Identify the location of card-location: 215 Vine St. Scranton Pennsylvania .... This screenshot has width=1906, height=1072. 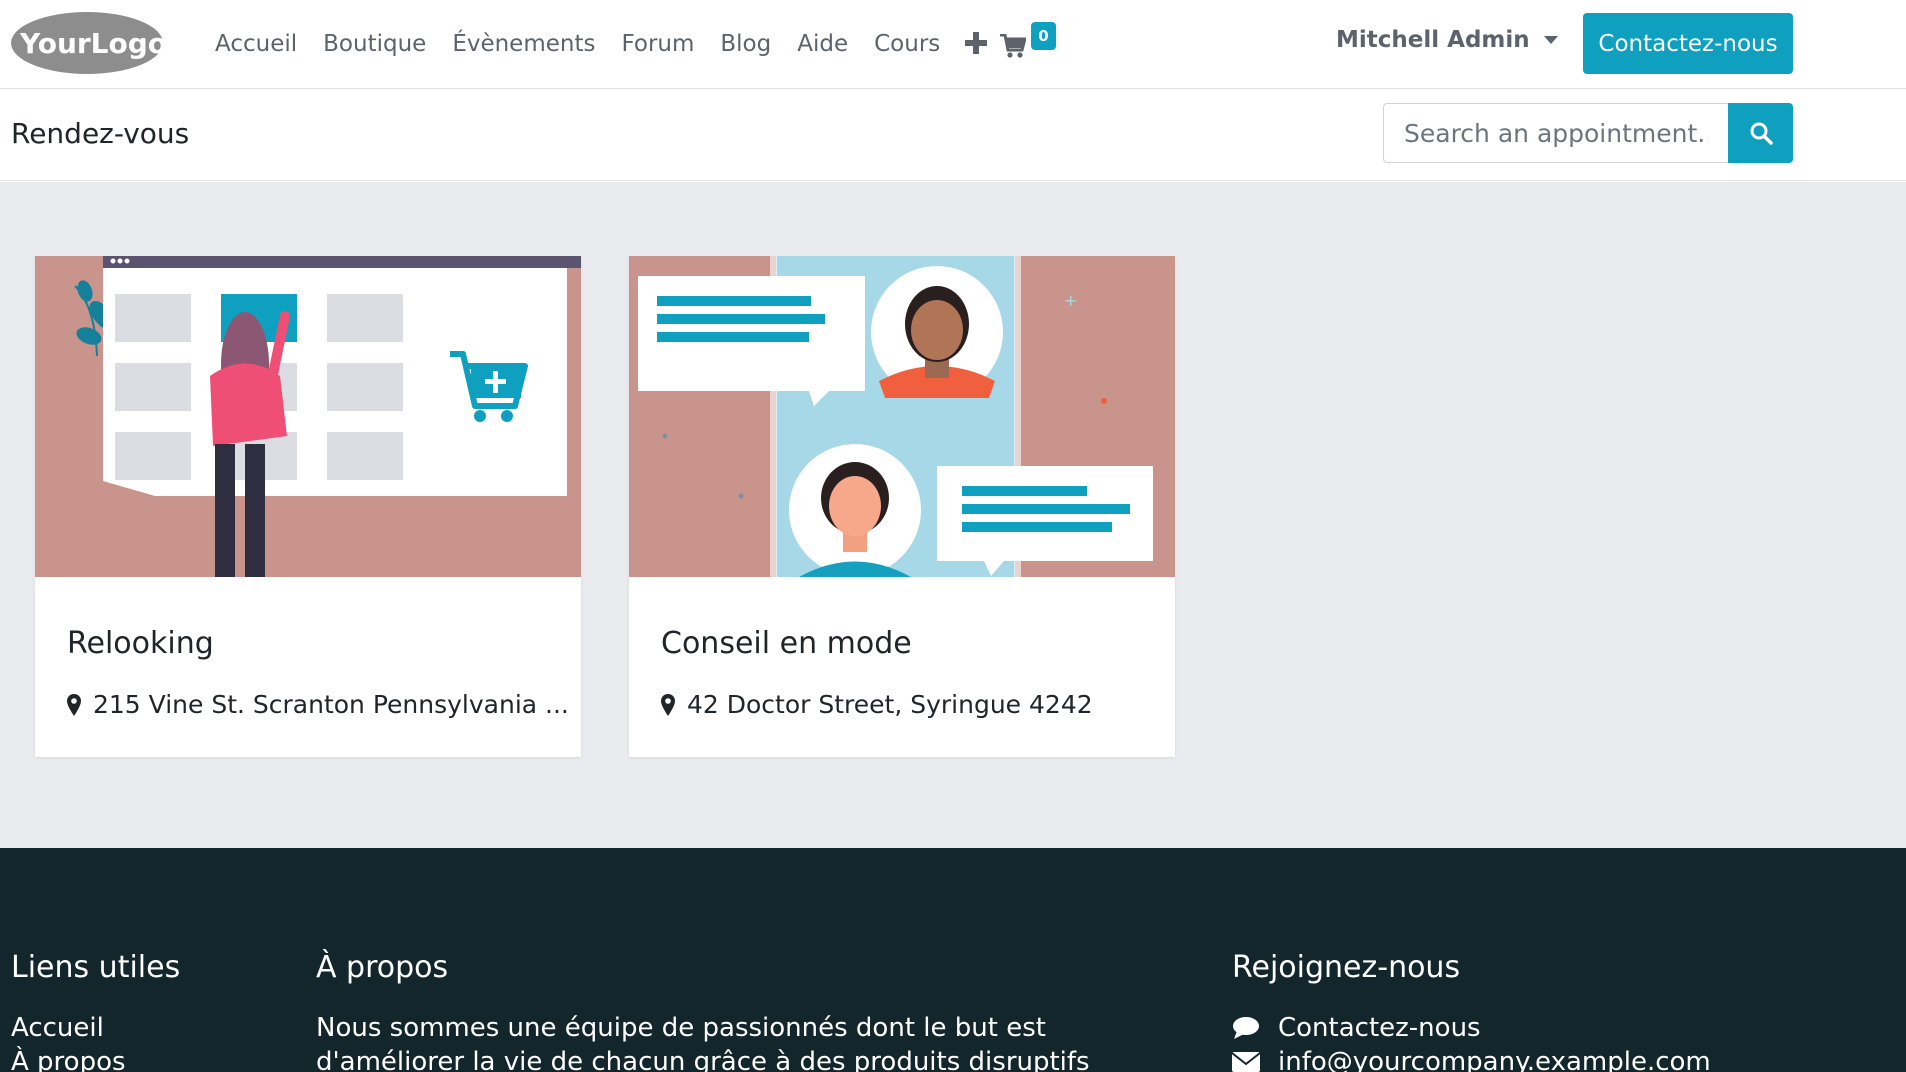
(318, 704).